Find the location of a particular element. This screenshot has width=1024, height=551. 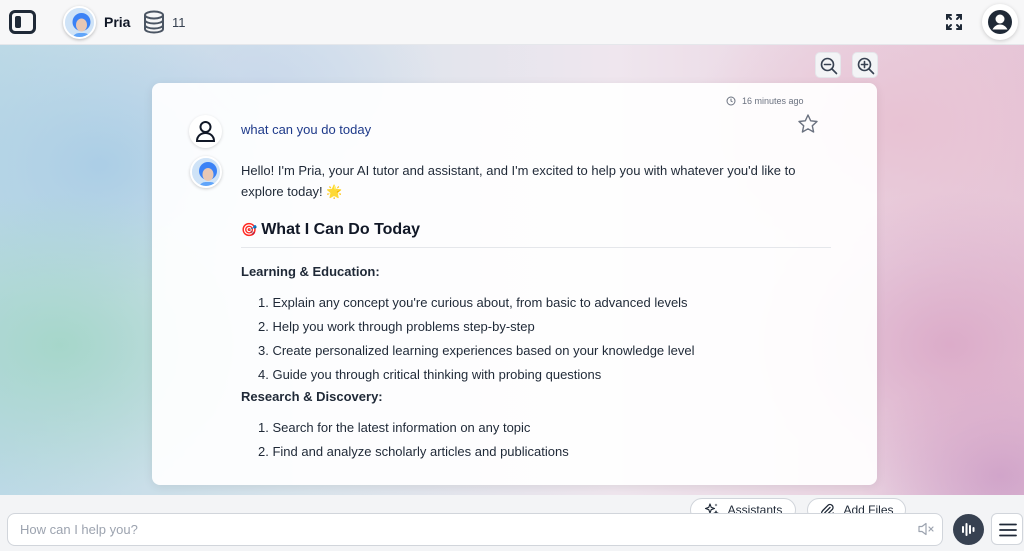

clock-icon is located at coordinates (731, 101).